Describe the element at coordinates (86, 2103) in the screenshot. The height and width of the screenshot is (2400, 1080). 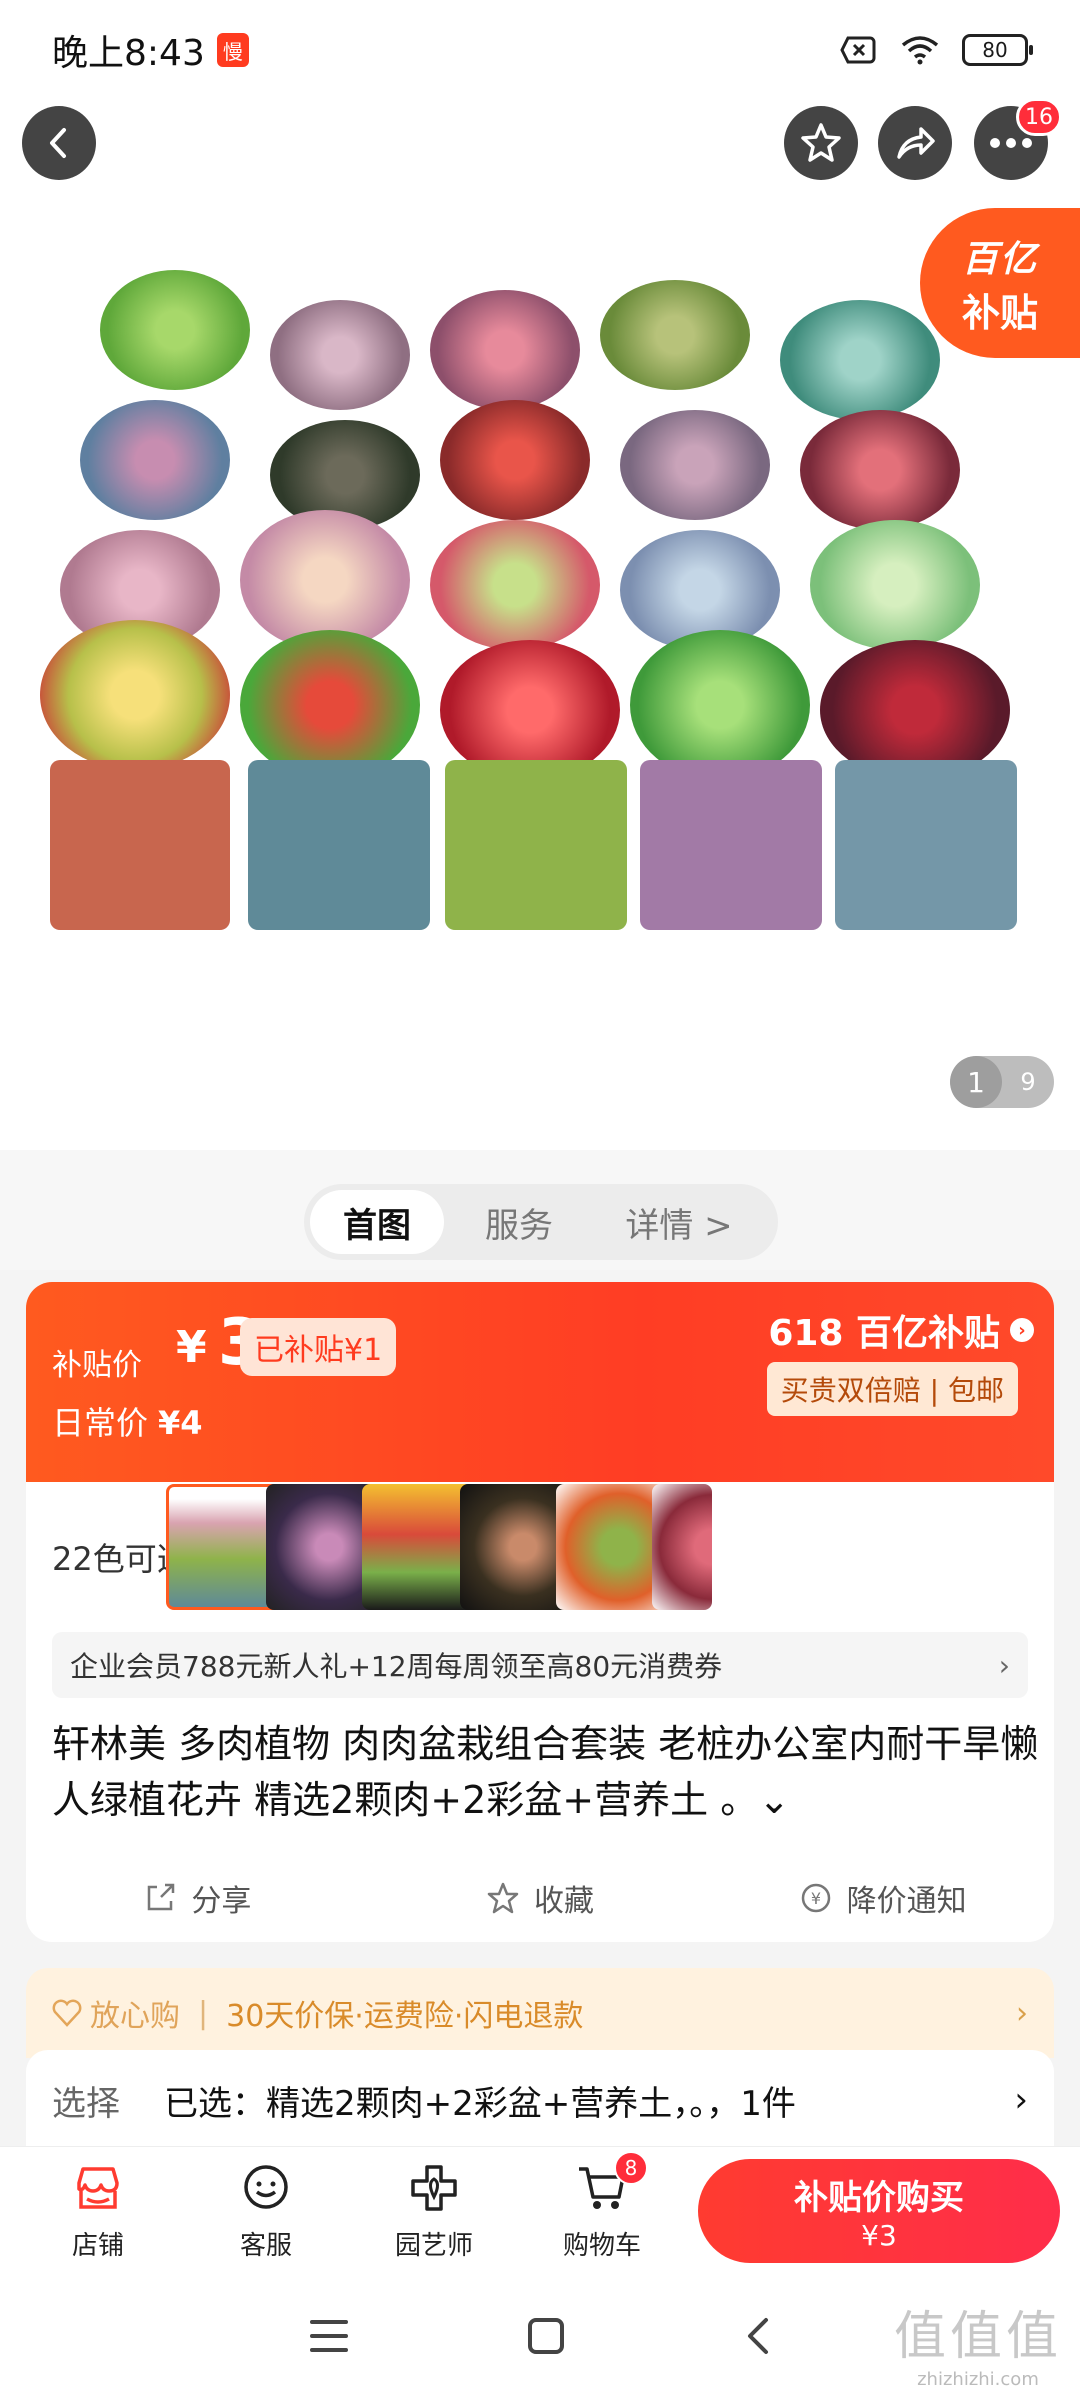
I see `spec-select-key: 选择` at that location.